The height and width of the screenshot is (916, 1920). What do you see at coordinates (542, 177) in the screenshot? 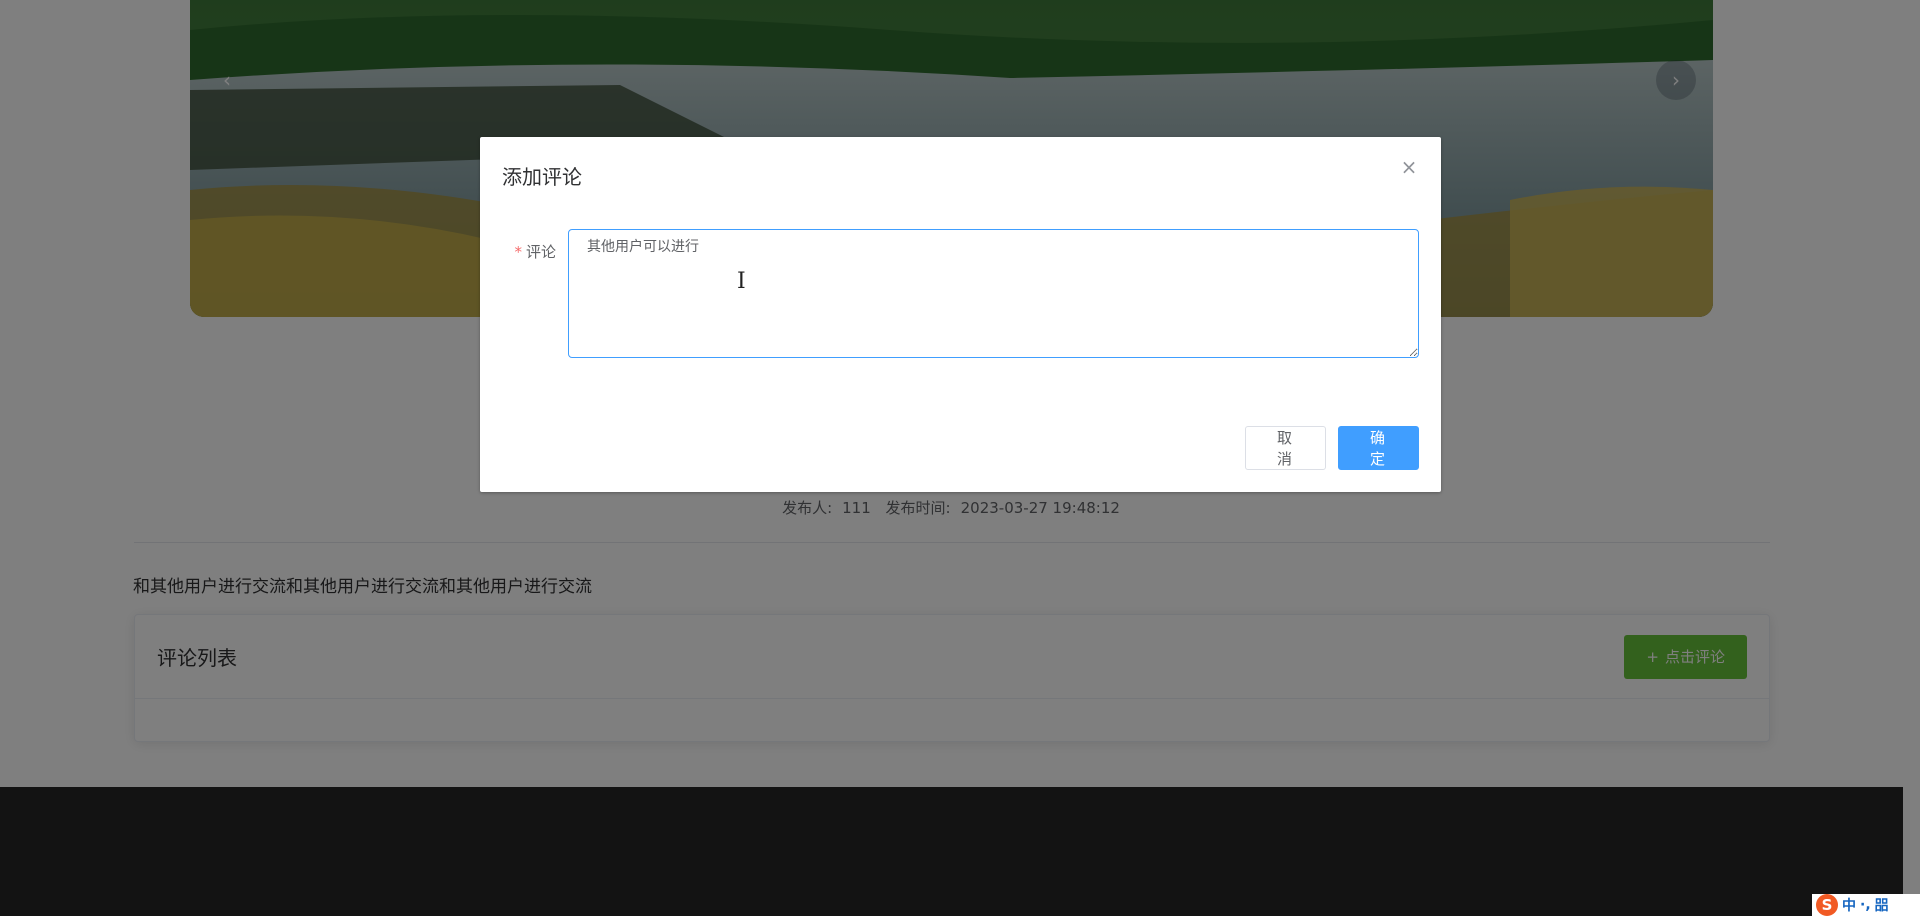
I see `dialog-title: 添加评论` at bounding box center [542, 177].